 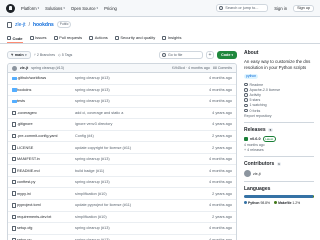 What do you see at coordinates (98, 39) in the screenshot?
I see `tab-actions: Actions` at bounding box center [98, 39].